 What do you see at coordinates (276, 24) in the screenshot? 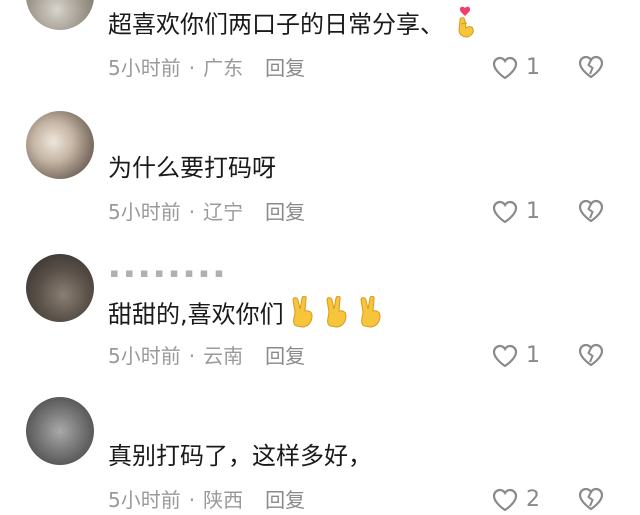
I see `comment-text-content: 超喜欢你们两口子的日常分享、` at bounding box center [276, 24].